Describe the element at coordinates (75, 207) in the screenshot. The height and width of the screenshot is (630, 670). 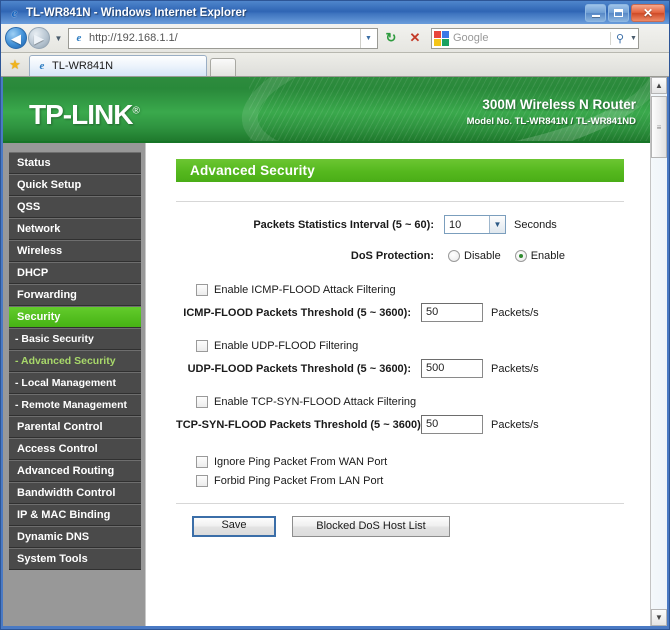
I see `sidebar-item-qss: QSS` at that location.